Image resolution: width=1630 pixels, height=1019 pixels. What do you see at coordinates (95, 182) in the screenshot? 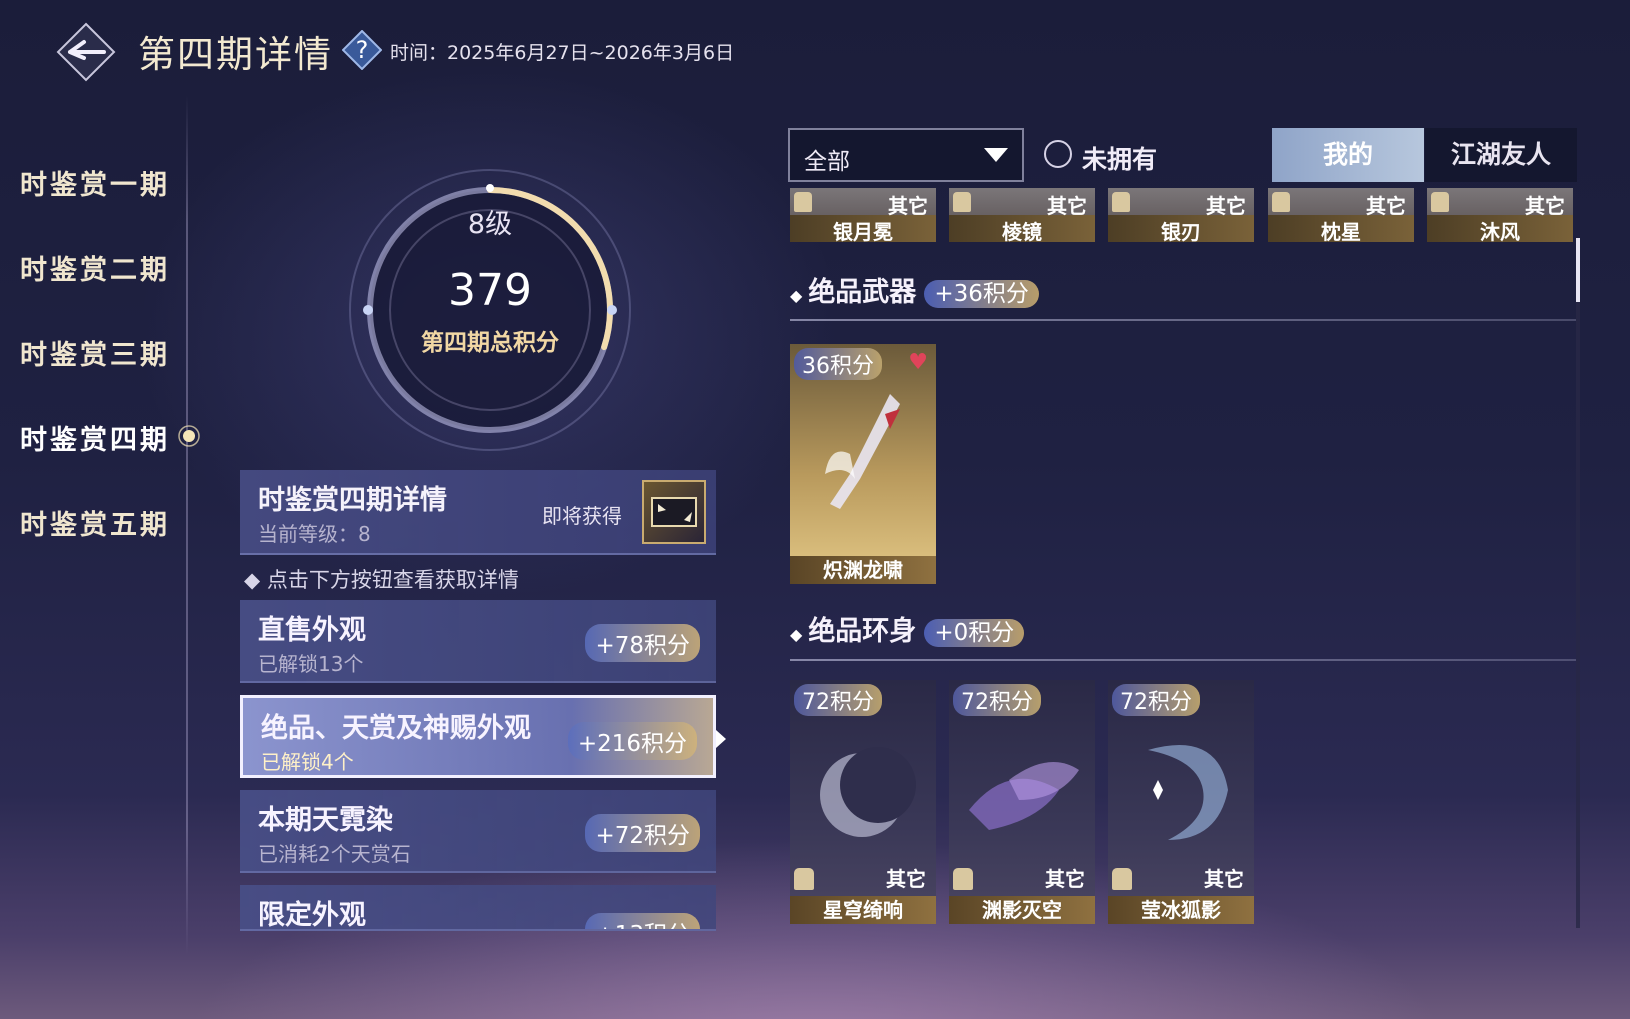
I see `nav-item-period-1: 时鉴赏一期` at bounding box center [95, 182].